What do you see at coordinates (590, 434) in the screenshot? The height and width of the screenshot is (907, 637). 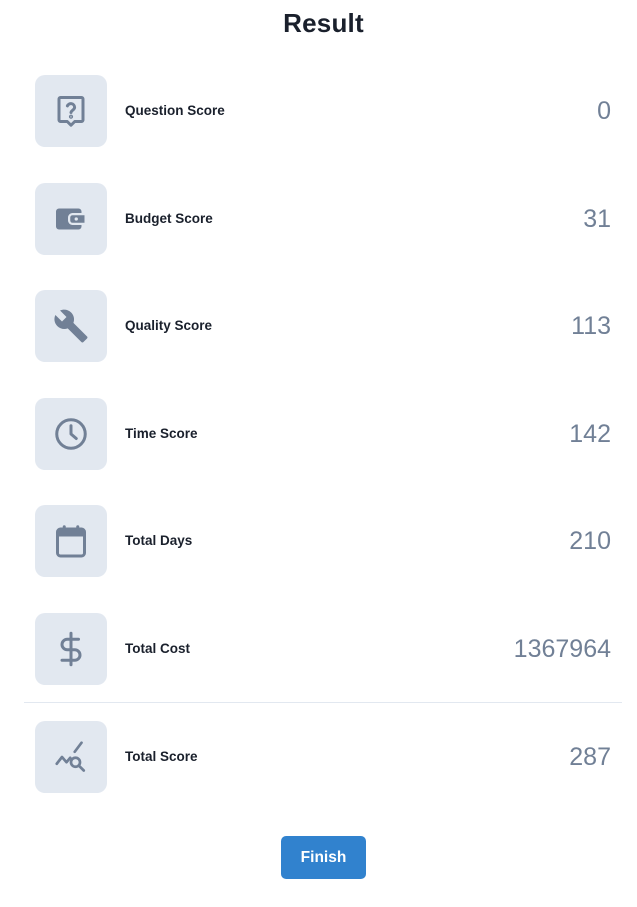 I see `row-value: 142` at bounding box center [590, 434].